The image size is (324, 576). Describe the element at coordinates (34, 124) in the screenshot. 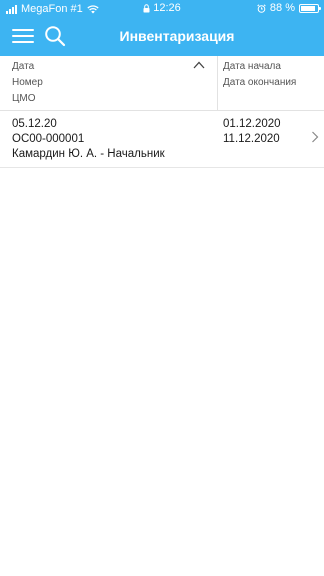

I see `item-date: 05.12.20` at that location.